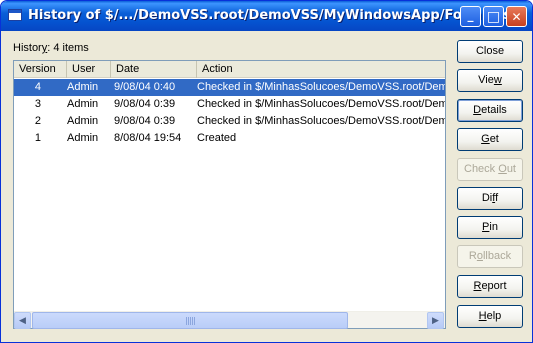 The image size is (533, 343). I want to click on arrow-left-icon: ◀, so click(22, 320).